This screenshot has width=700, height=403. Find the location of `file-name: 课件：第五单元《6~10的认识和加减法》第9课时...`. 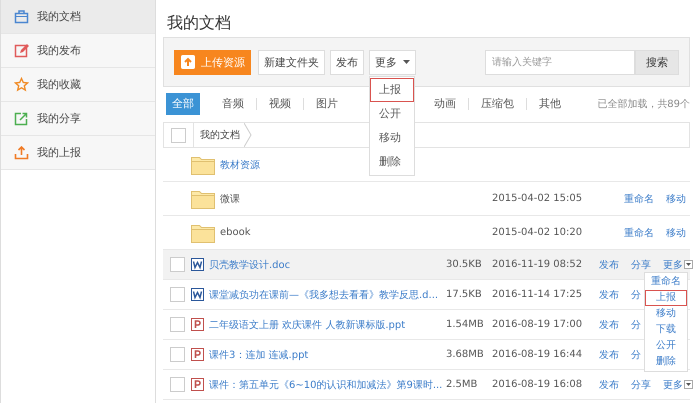

file-name: 课件：第五单元《6~10的认识和加减法》第9课时... is located at coordinates (325, 385).